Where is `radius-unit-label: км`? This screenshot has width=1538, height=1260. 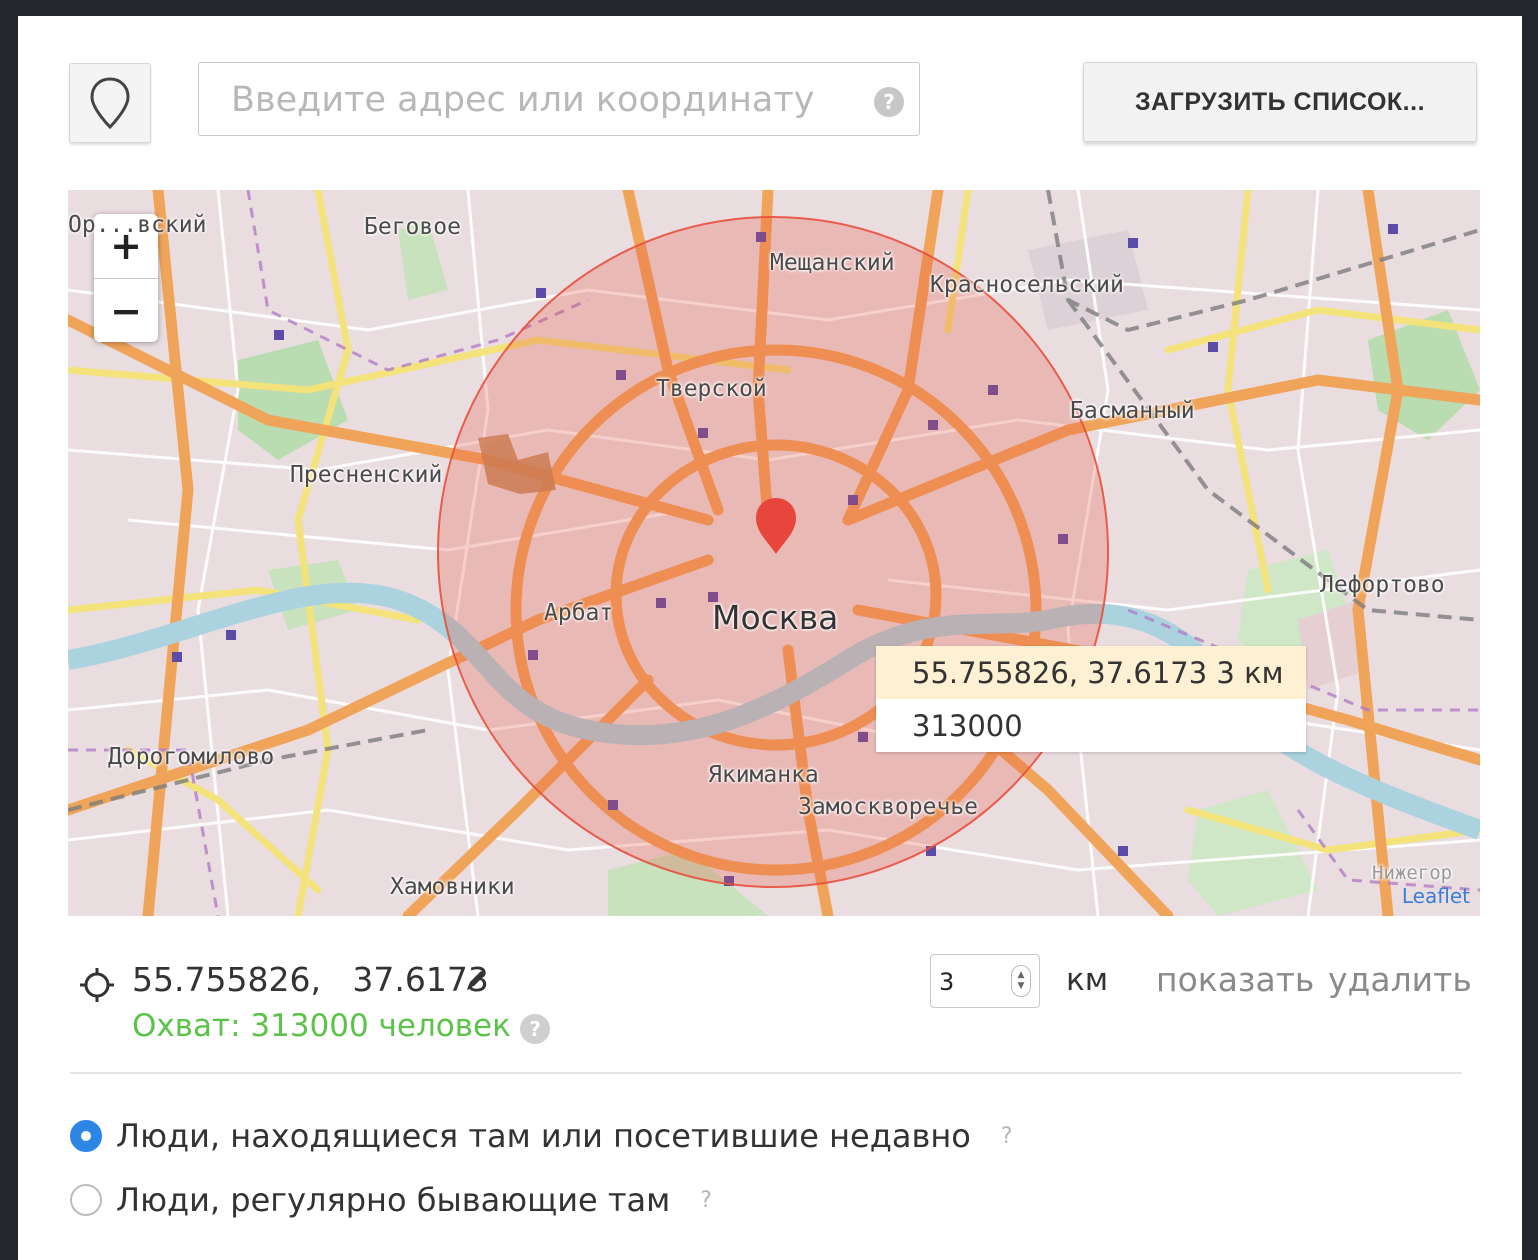 radius-unit-label: км is located at coordinates (1087, 980).